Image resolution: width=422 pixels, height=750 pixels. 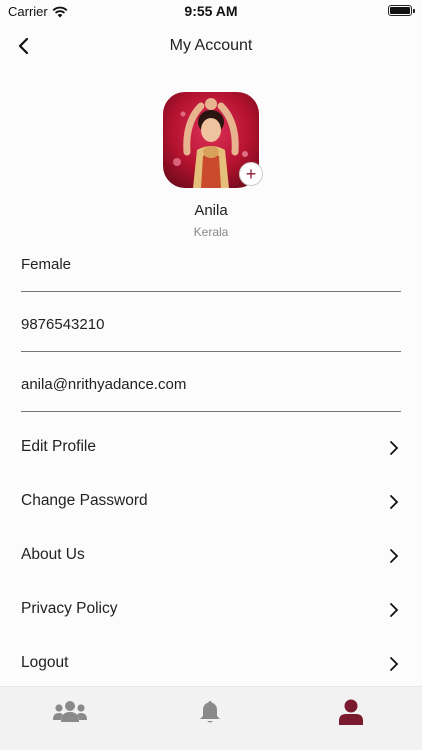 What do you see at coordinates (213, 140) in the screenshot?
I see `avatar-container: +` at bounding box center [213, 140].